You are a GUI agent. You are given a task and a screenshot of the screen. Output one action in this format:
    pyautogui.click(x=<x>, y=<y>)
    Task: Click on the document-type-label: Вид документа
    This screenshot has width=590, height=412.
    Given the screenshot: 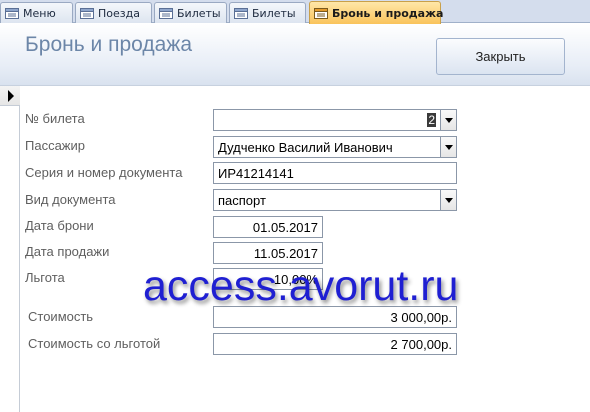 What is the action you would take?
    pyautogui.click(x=70, y=199)
    